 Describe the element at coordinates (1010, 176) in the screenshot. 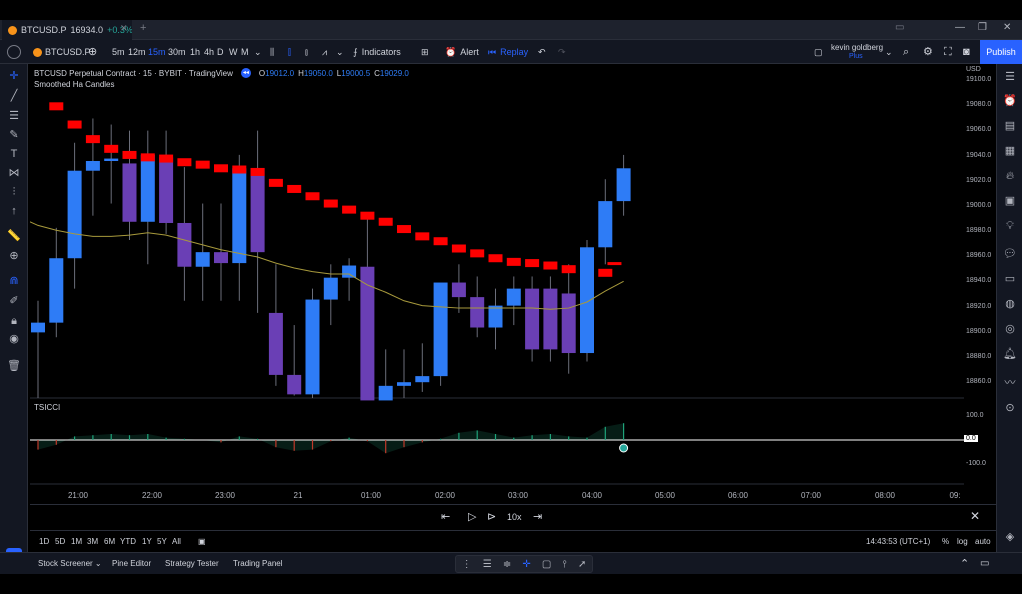

I see `hotlists-icon: 🔥︎` at that location.